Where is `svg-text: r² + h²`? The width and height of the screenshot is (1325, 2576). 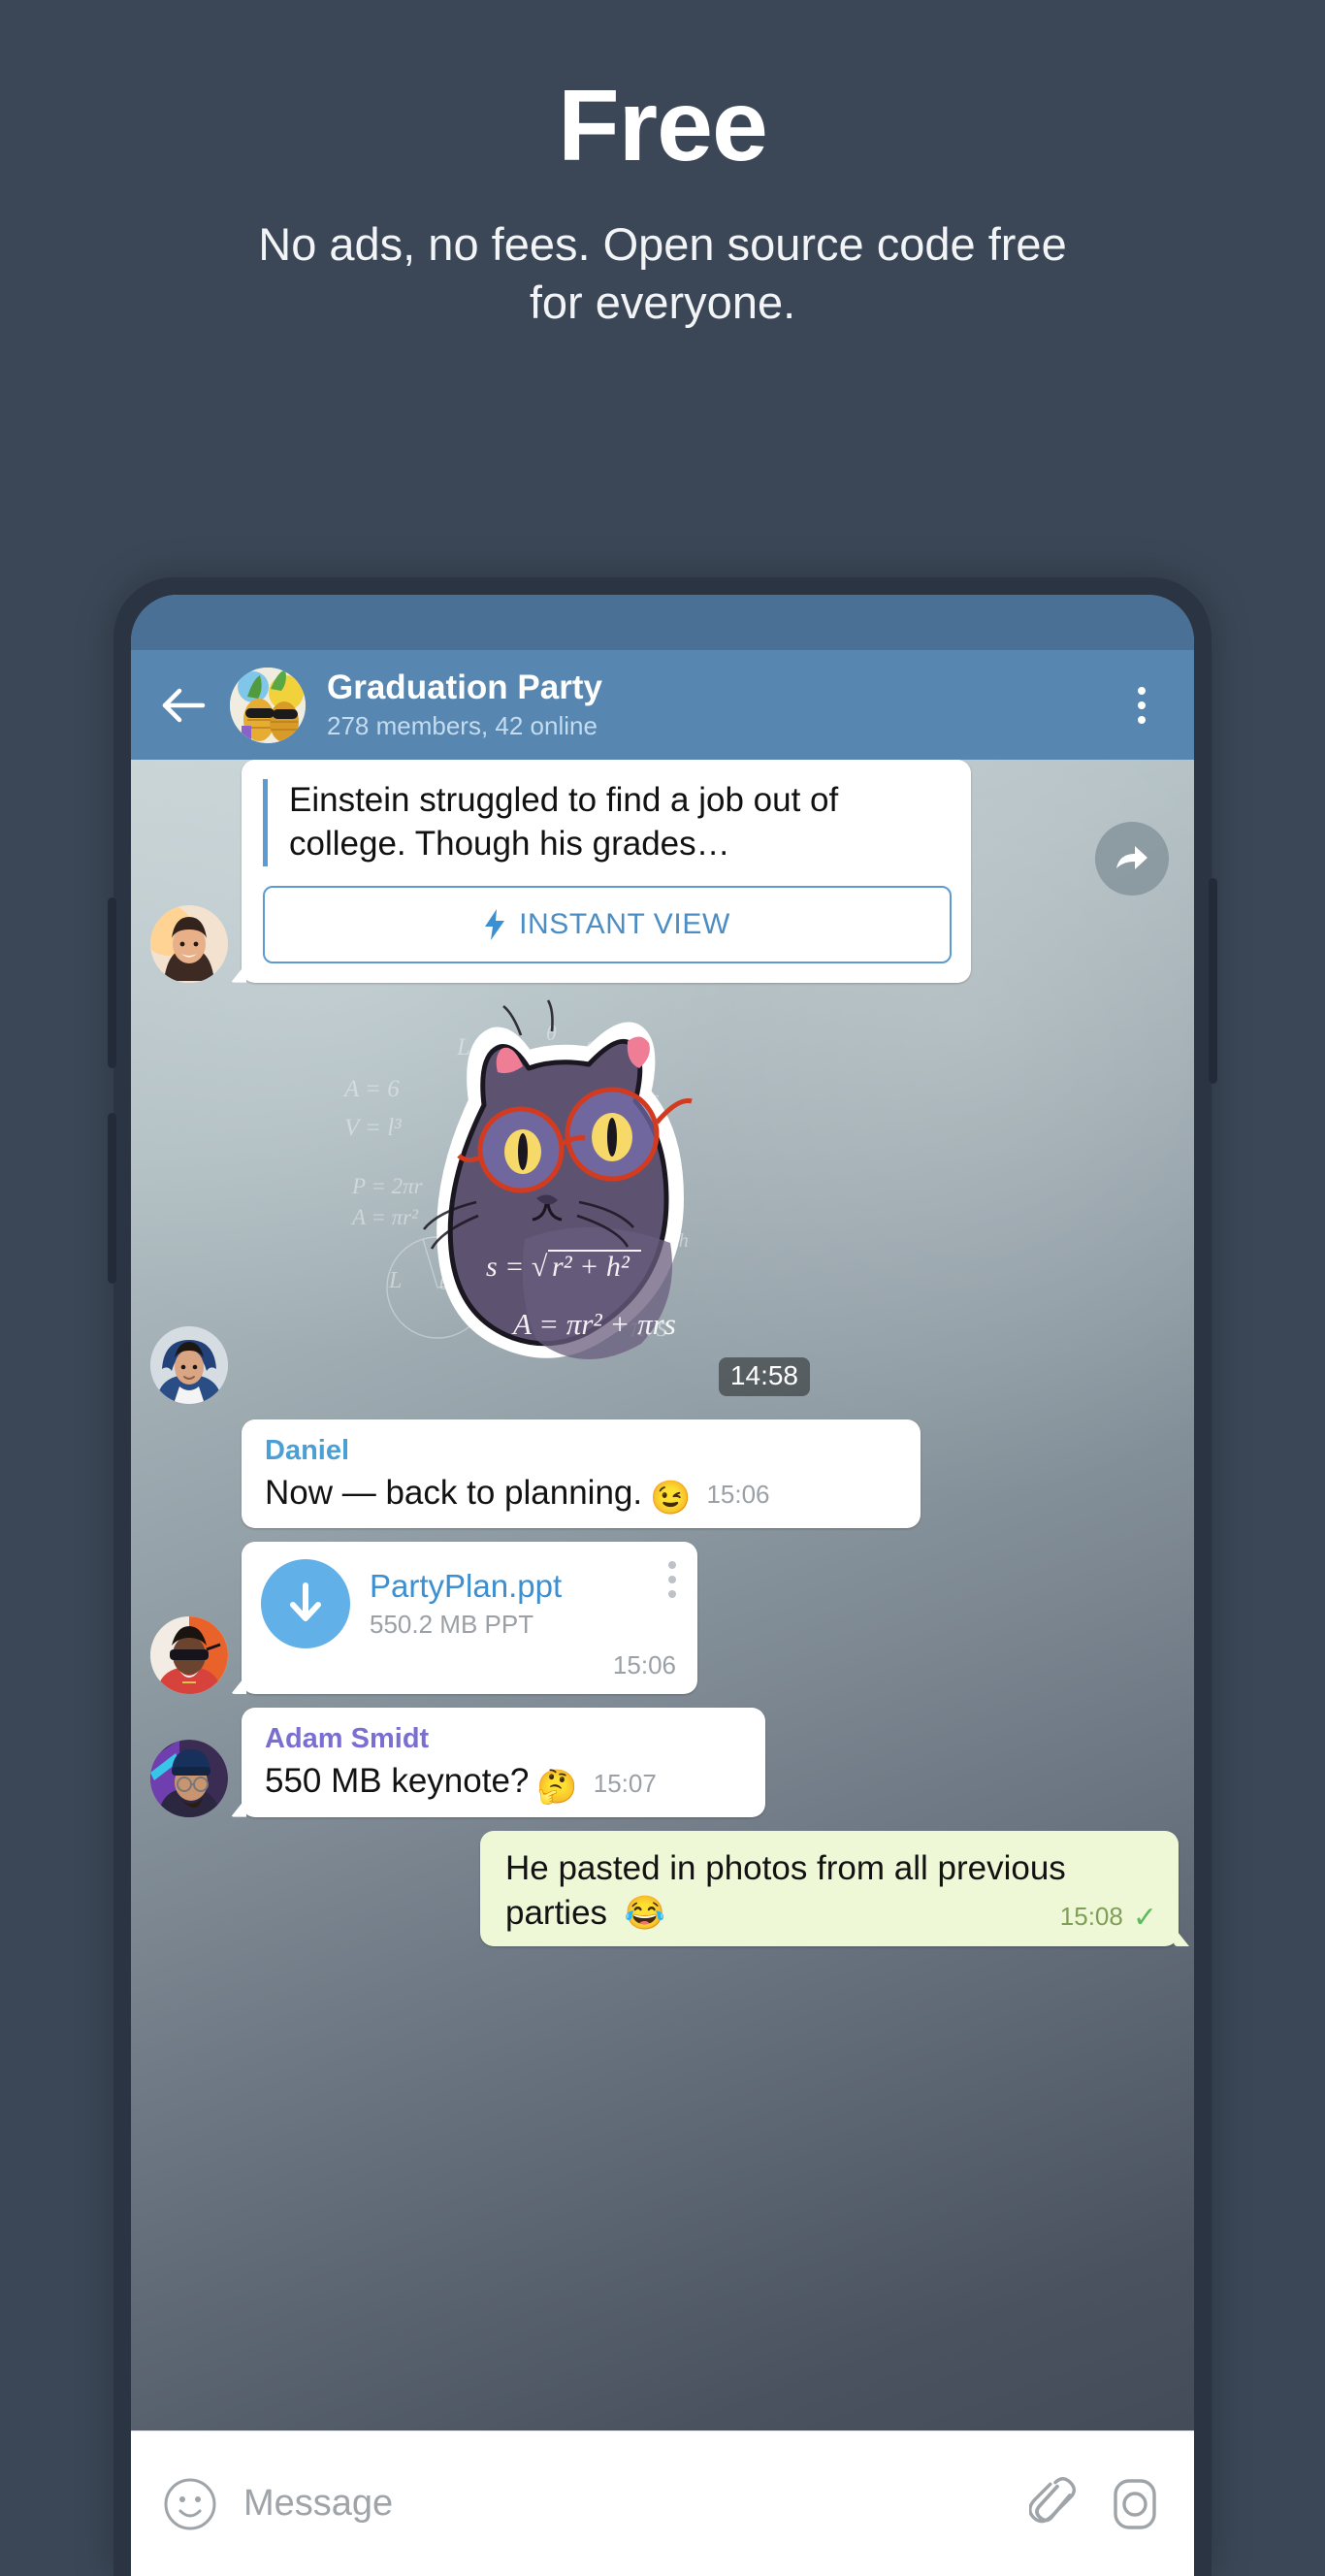
svg-text: r² + h² is located at coordinates (591, 1267).